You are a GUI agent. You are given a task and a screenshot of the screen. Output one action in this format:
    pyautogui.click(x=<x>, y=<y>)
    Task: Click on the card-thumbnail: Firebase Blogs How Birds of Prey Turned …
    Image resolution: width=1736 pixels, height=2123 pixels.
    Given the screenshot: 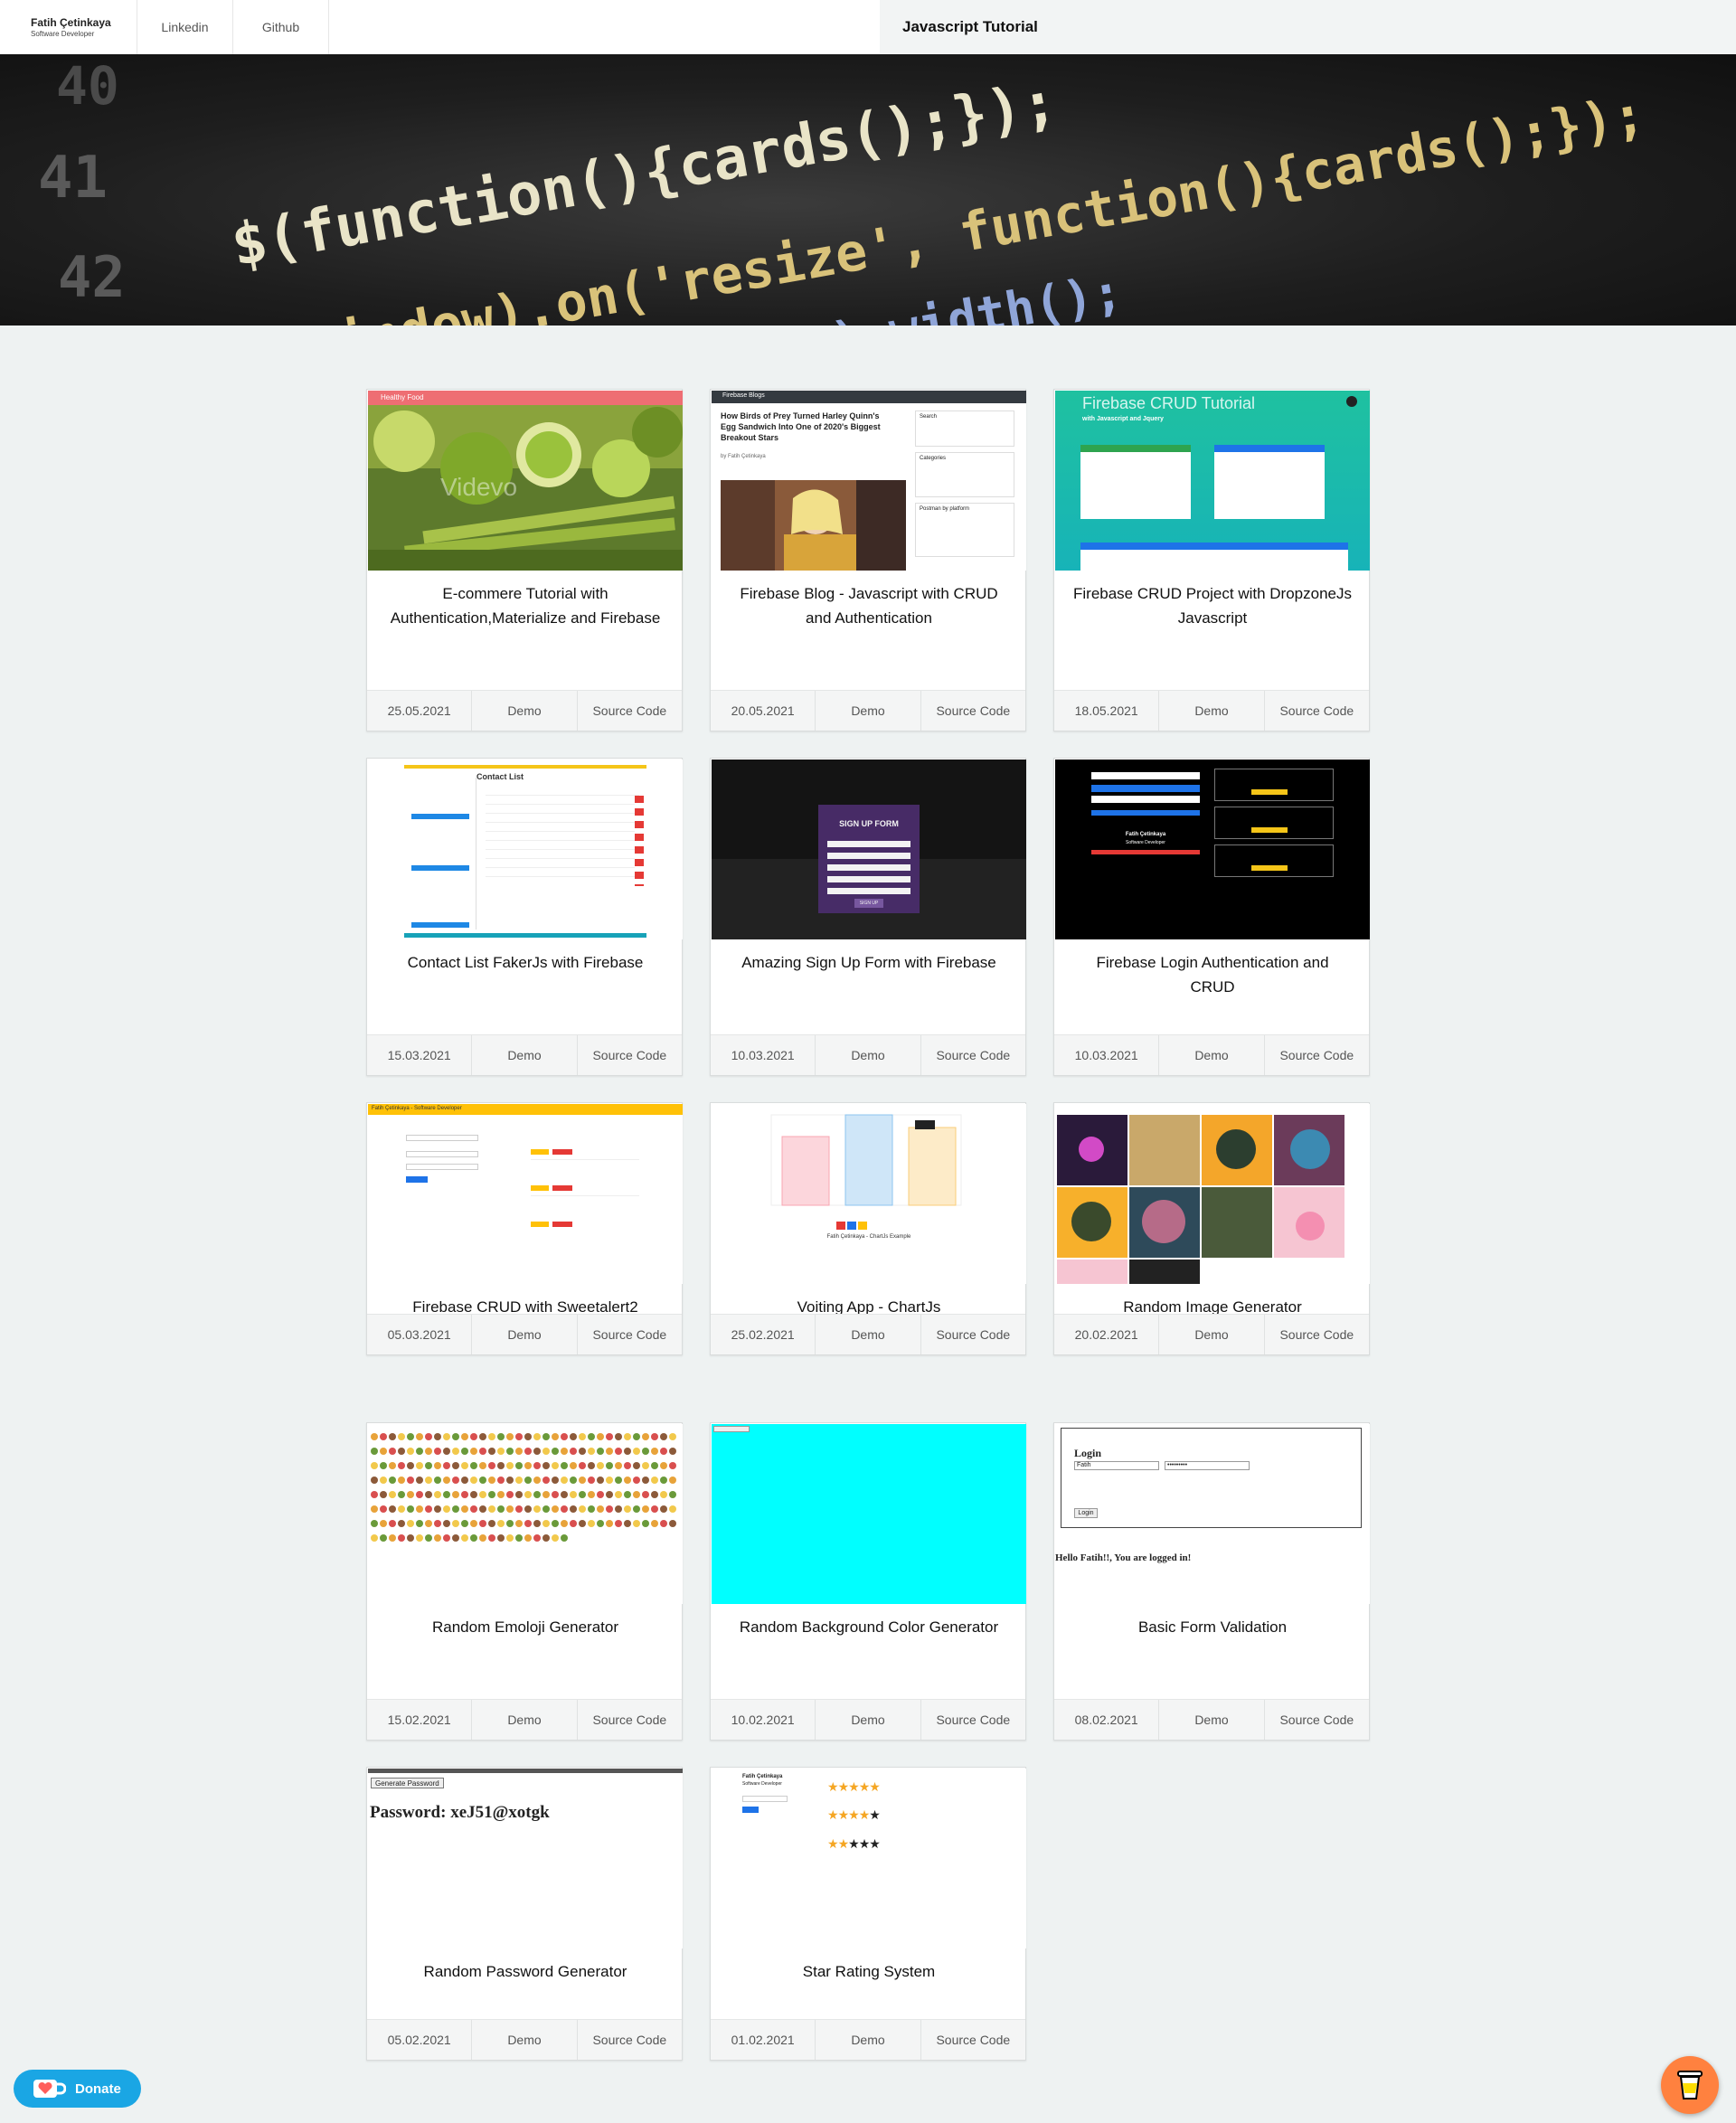 What is the action you would take?
    pyautogui.click(x=869, y=481)
    